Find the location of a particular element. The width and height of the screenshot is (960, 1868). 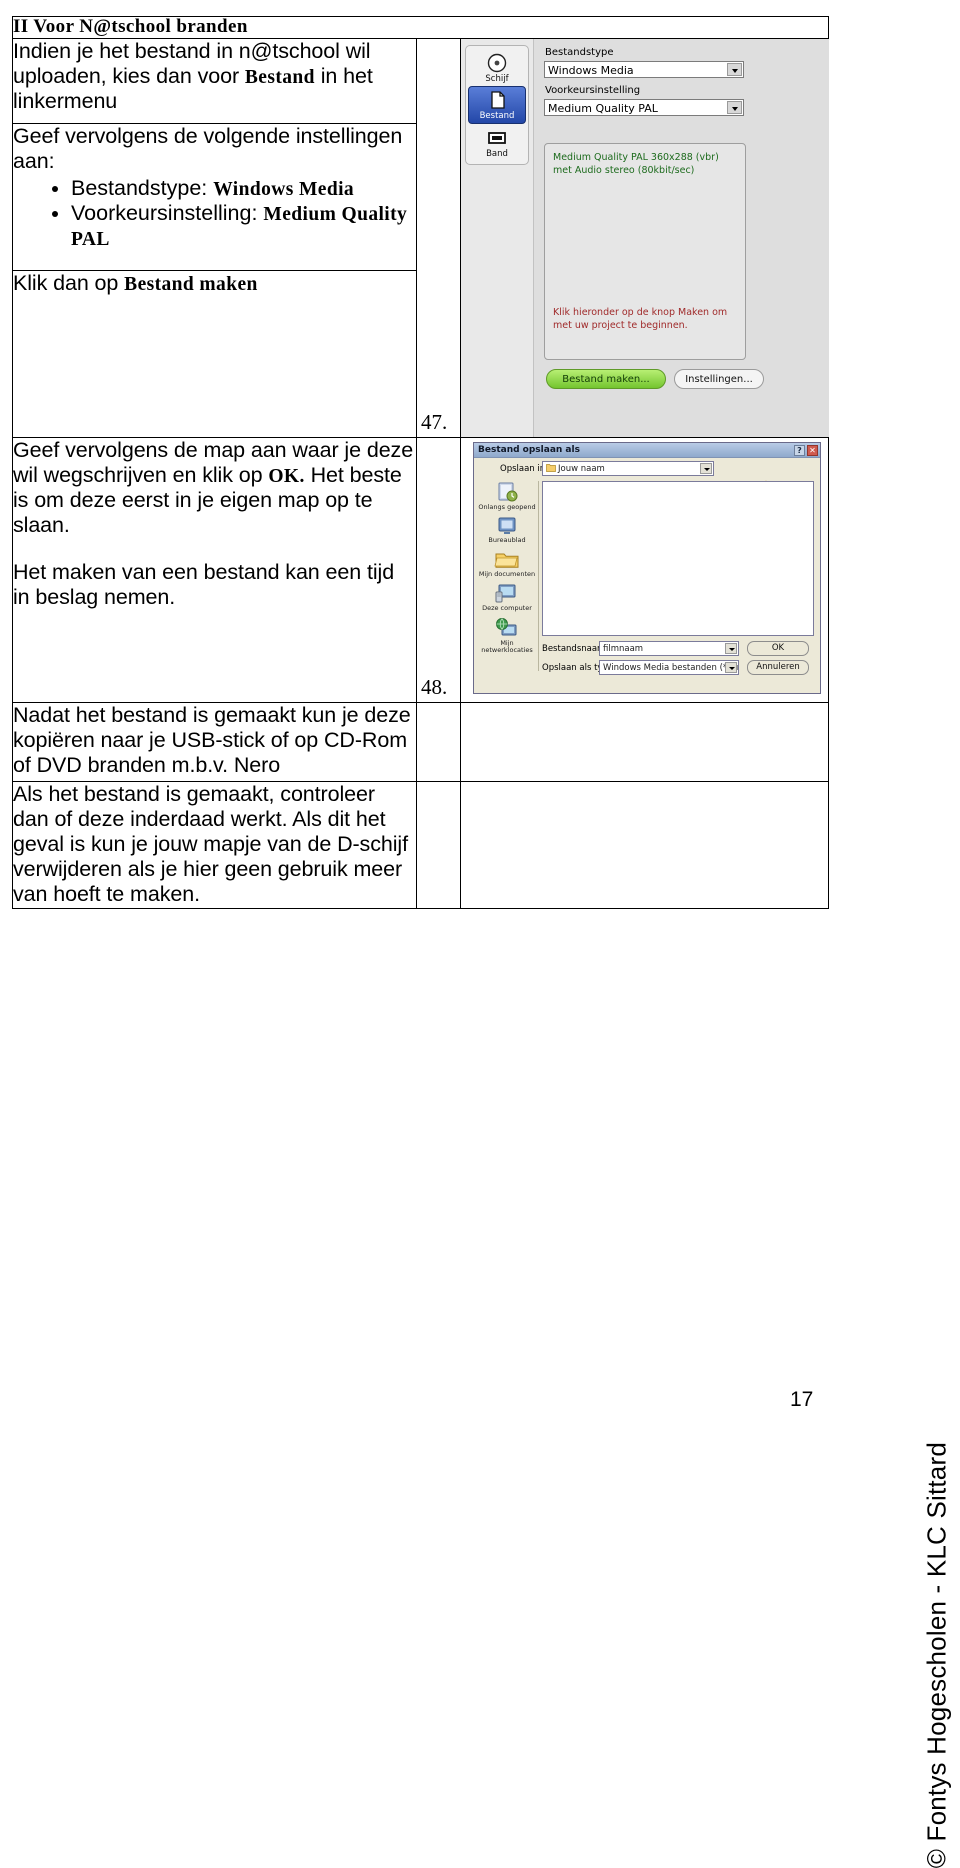

desktop-icon is located at coordinates (507, 526).